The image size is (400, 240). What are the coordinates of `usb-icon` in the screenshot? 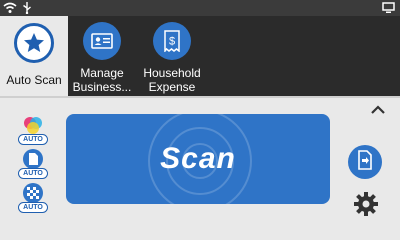 It's located at (27, 8).